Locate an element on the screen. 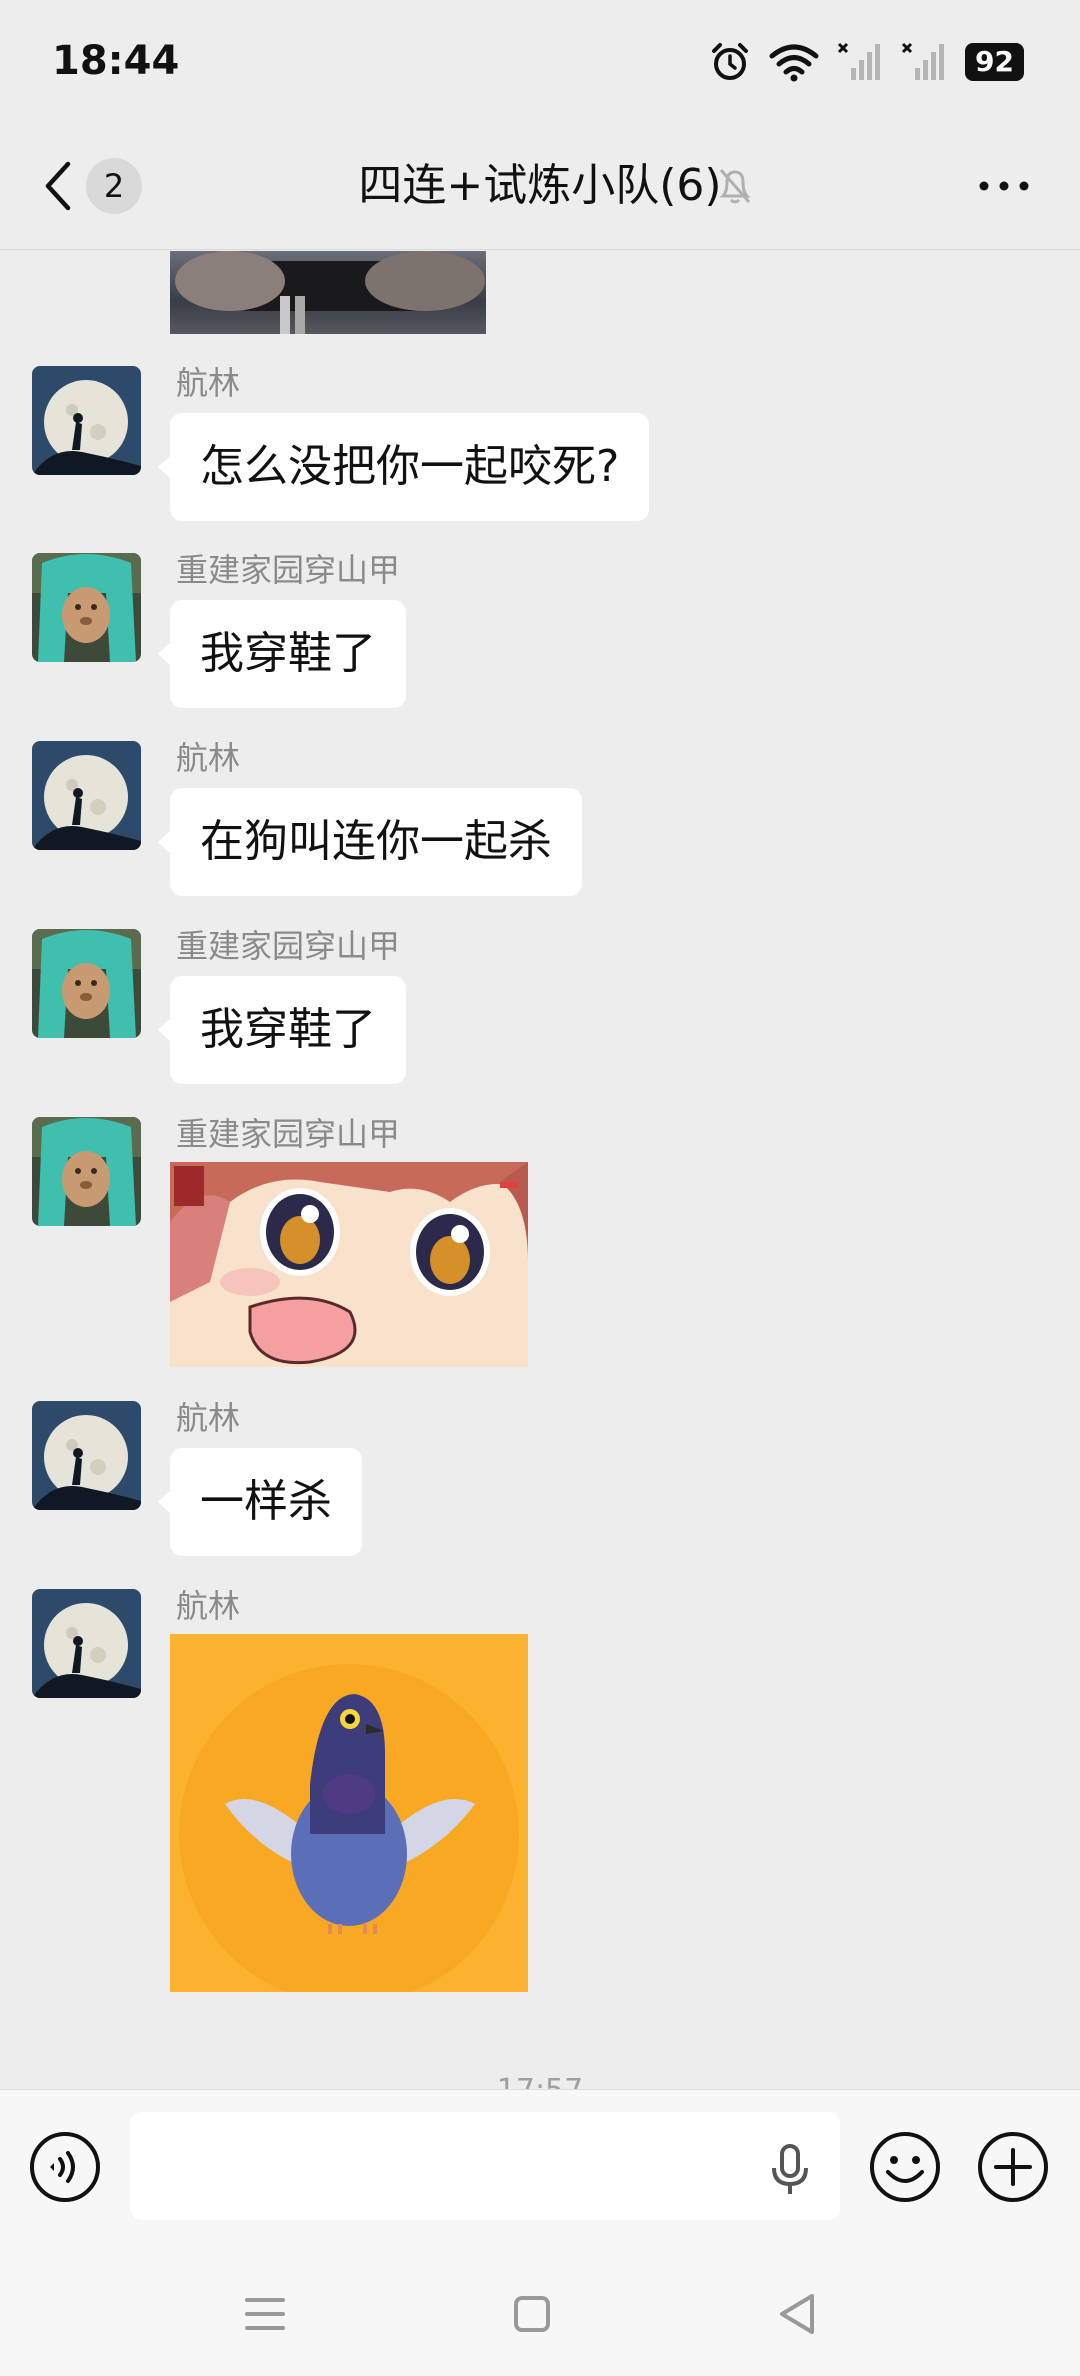 This screenshot has height=2376, width=1080. message-bubble: 在狗叫连你一起杀 is located at coordinates (370, 842).